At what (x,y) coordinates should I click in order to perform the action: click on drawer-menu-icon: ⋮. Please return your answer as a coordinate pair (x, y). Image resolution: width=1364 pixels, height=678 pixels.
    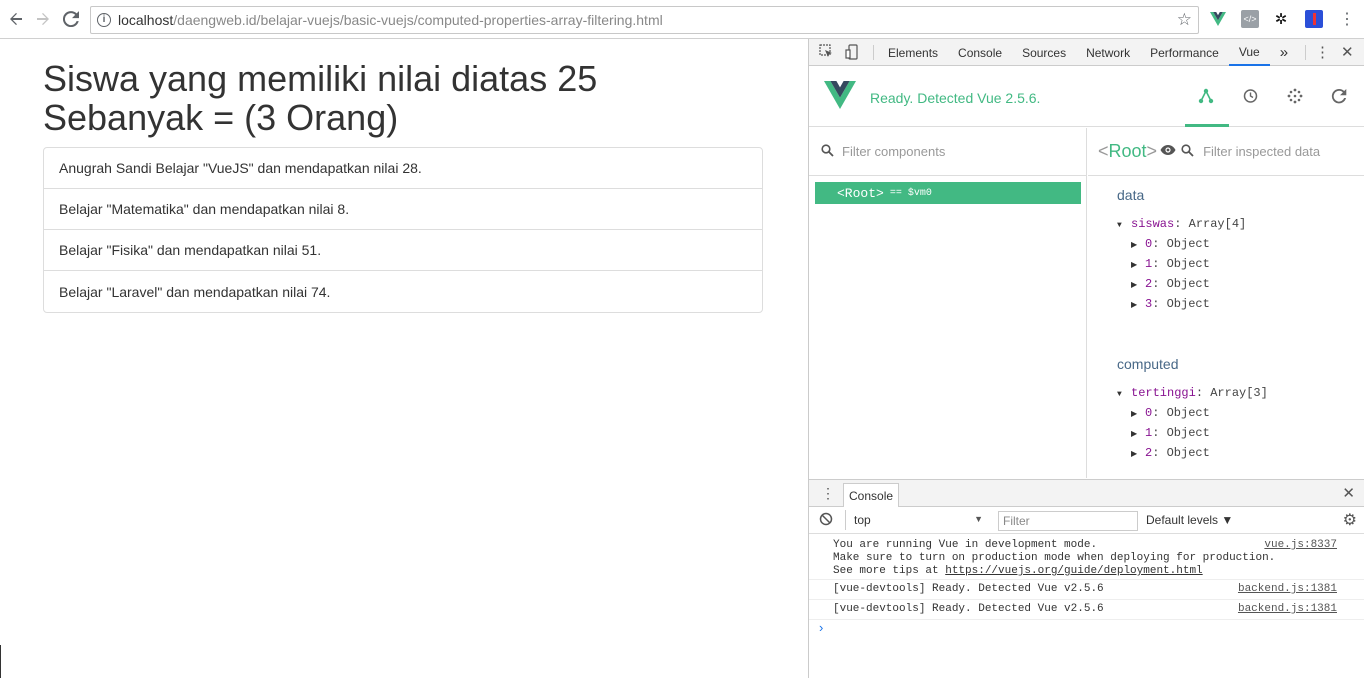
    Looking at the image, I should click on (828, 493).